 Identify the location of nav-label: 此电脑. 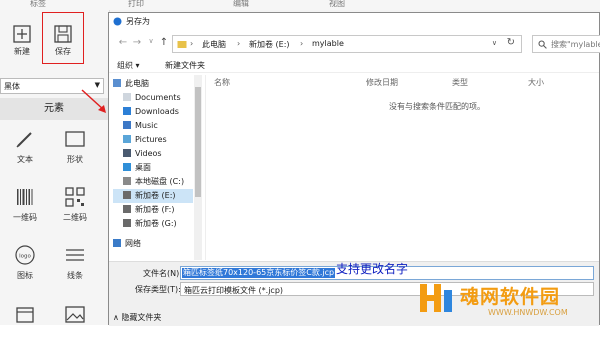
(137, 83).